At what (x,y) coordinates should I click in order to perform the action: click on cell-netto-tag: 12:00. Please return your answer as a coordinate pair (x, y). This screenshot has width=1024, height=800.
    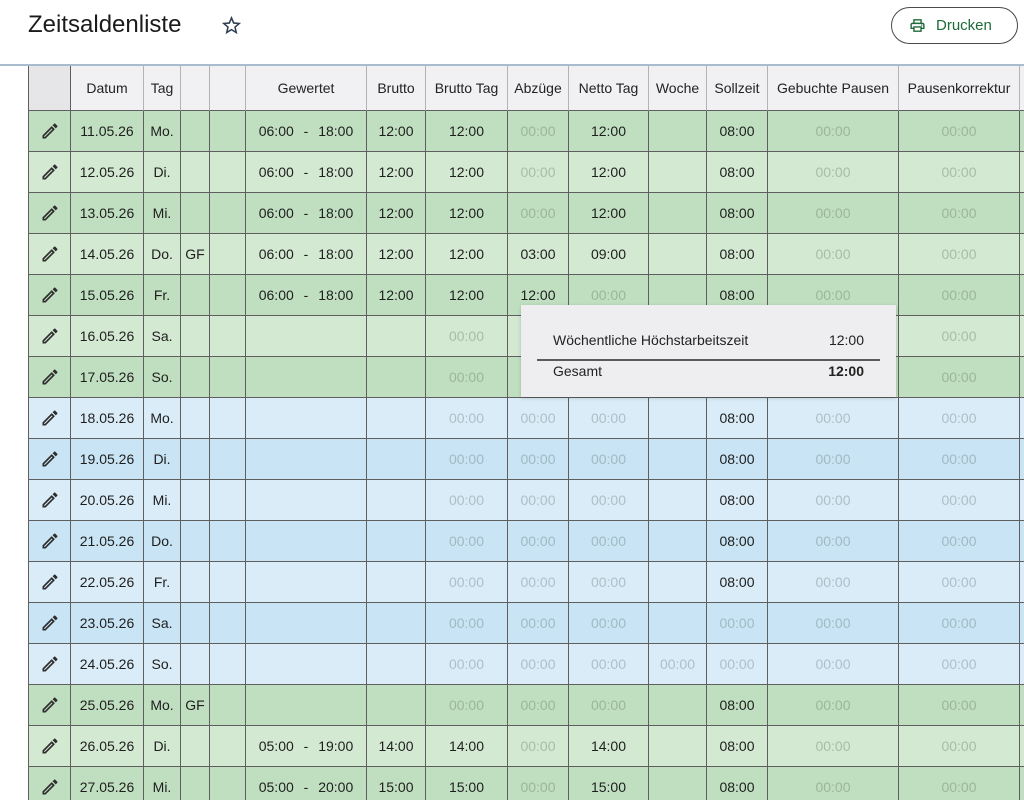
    Looking at the image, I should click on (609, 213).